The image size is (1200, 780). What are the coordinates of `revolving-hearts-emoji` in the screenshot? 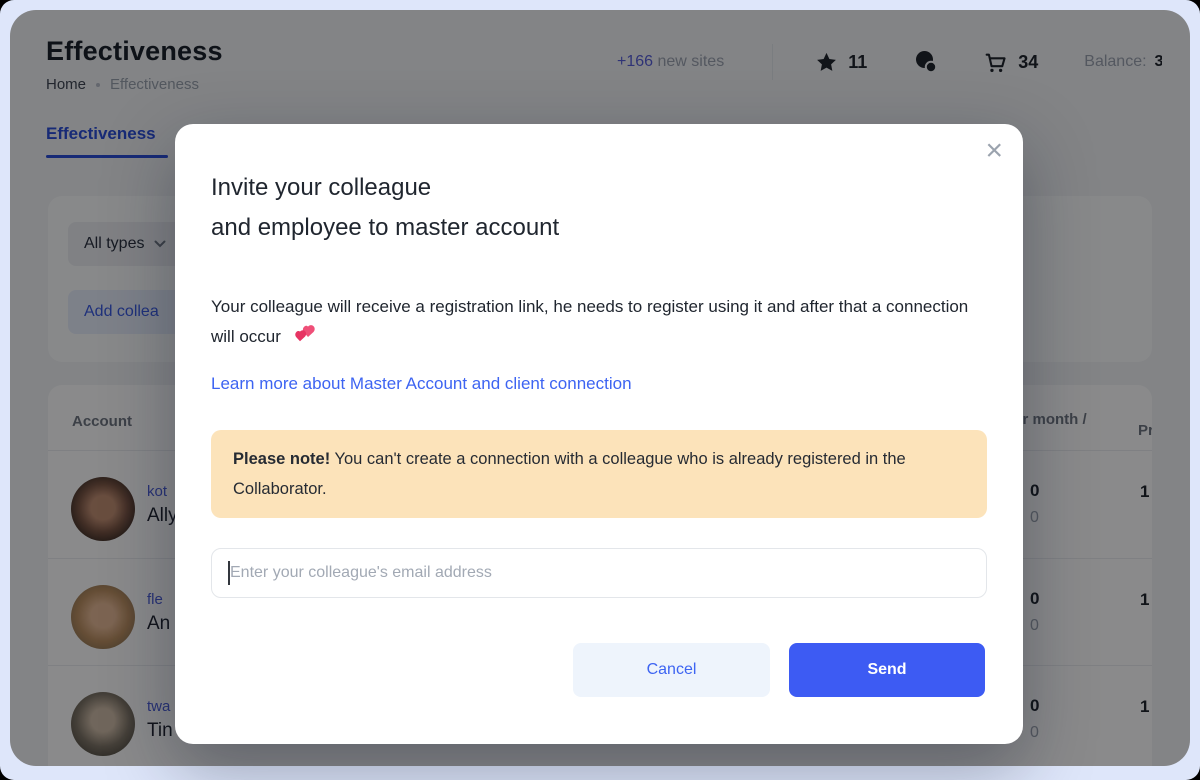 It's located at (304, 334).